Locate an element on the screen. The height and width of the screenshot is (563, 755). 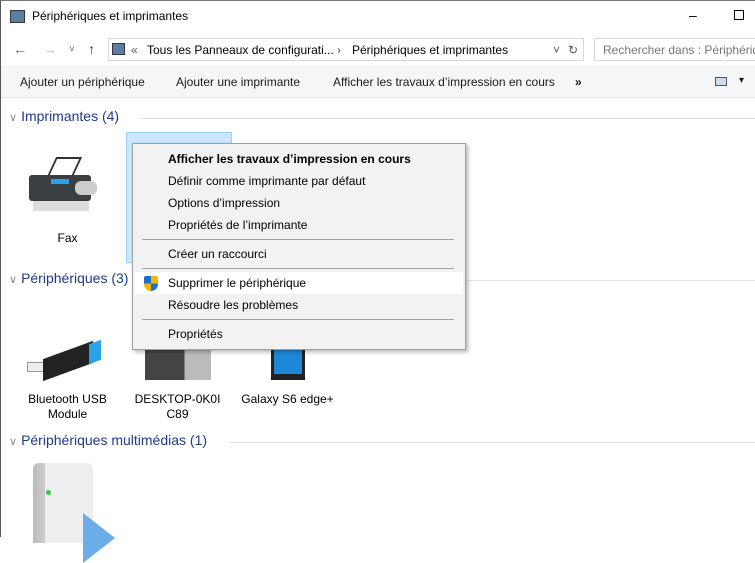
address-dropdown: ˅ is located at coordinates (556, 50).